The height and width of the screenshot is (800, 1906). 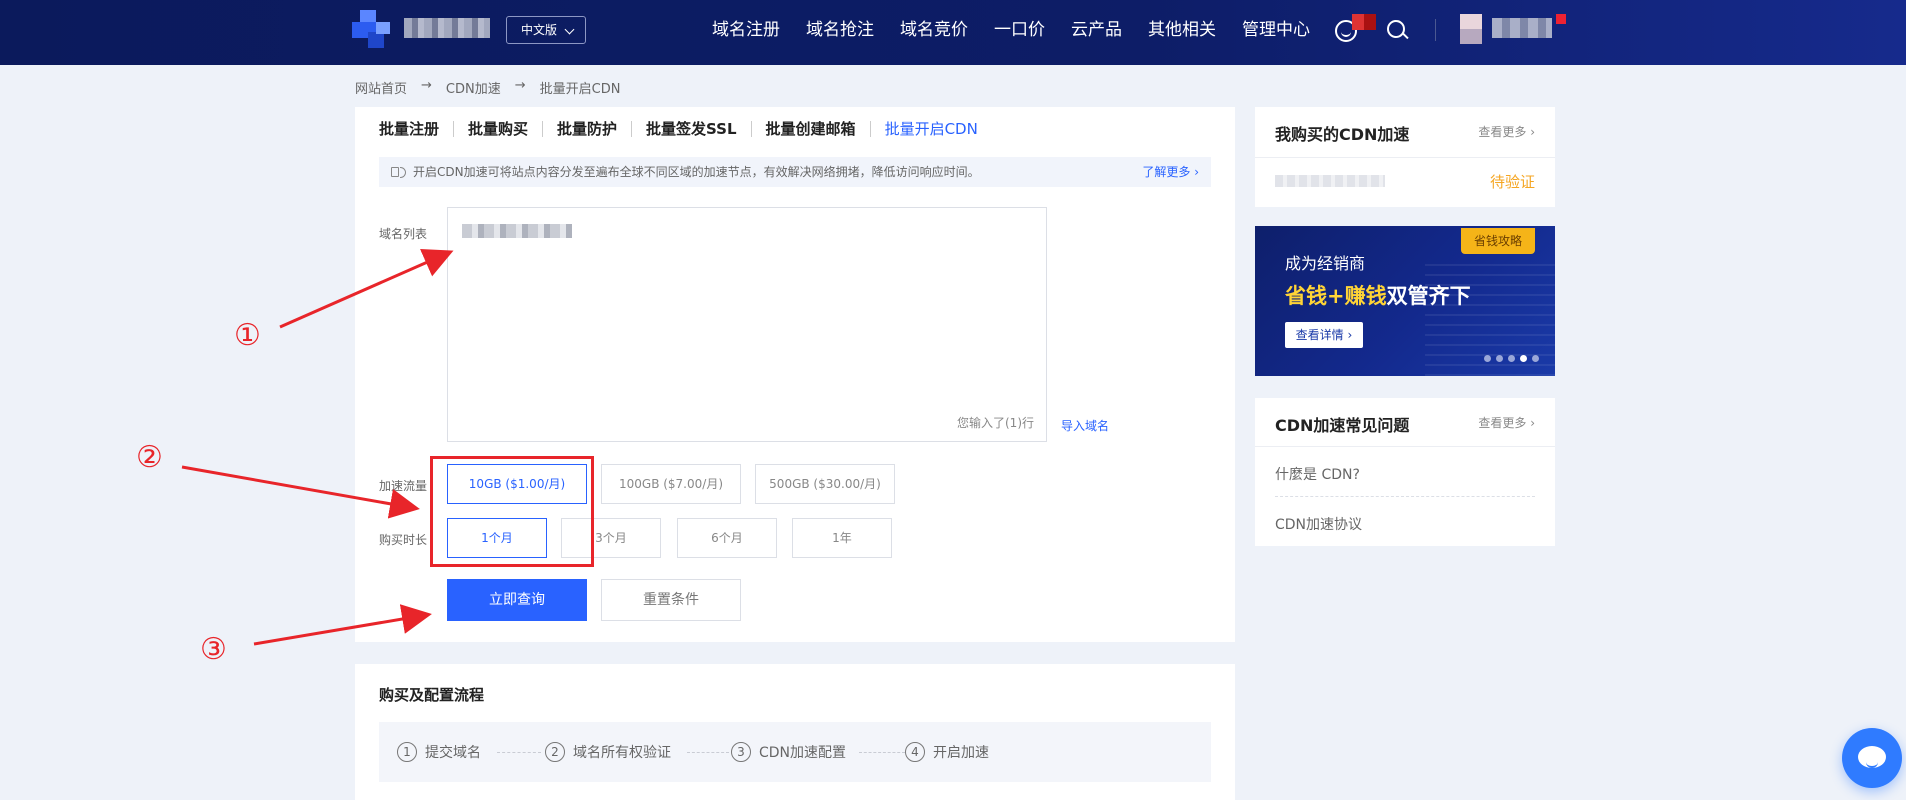 I want to click on tab-batch-buy: 批量购买, so click(x=499, y=129).